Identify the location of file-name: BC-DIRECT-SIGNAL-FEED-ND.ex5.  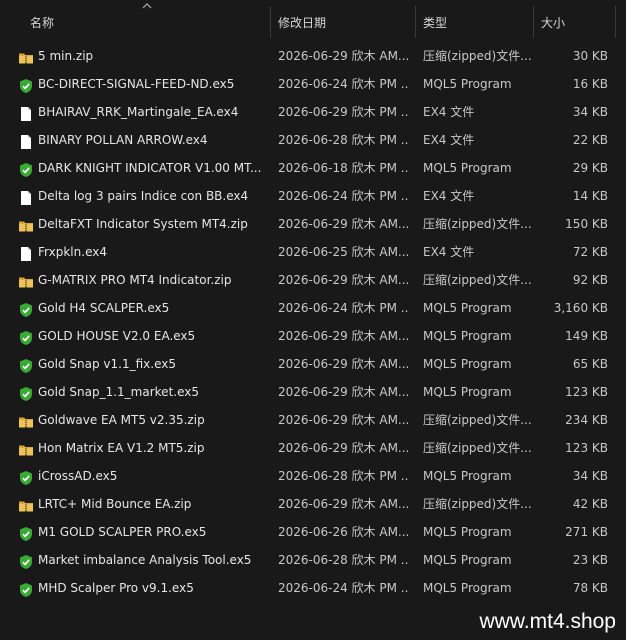
(136, 84).